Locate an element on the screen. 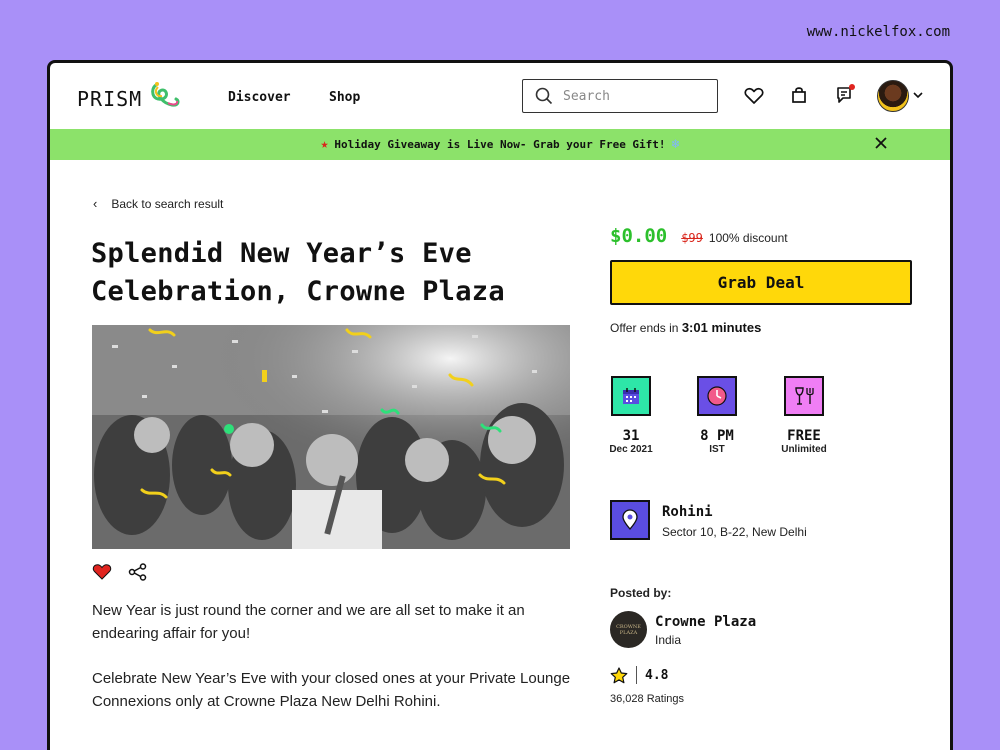 This screenshot has height=750, width=1000. back-link-label: Back to search result is located at coordinates (167, 203).